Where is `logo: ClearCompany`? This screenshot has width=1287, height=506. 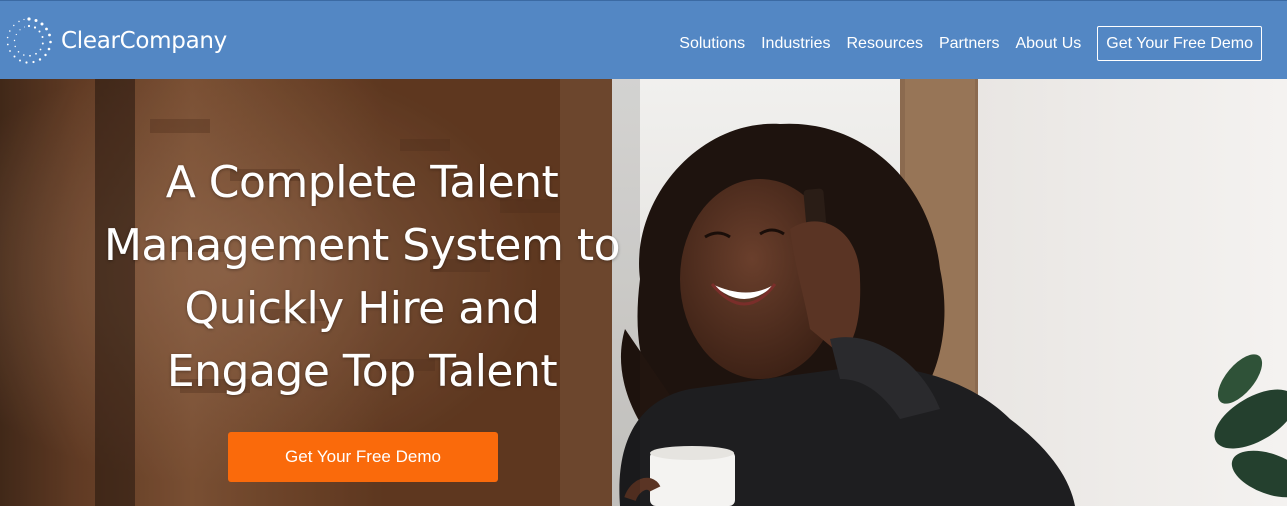 logo: ClearCompany is located at coordinates (115, 41).